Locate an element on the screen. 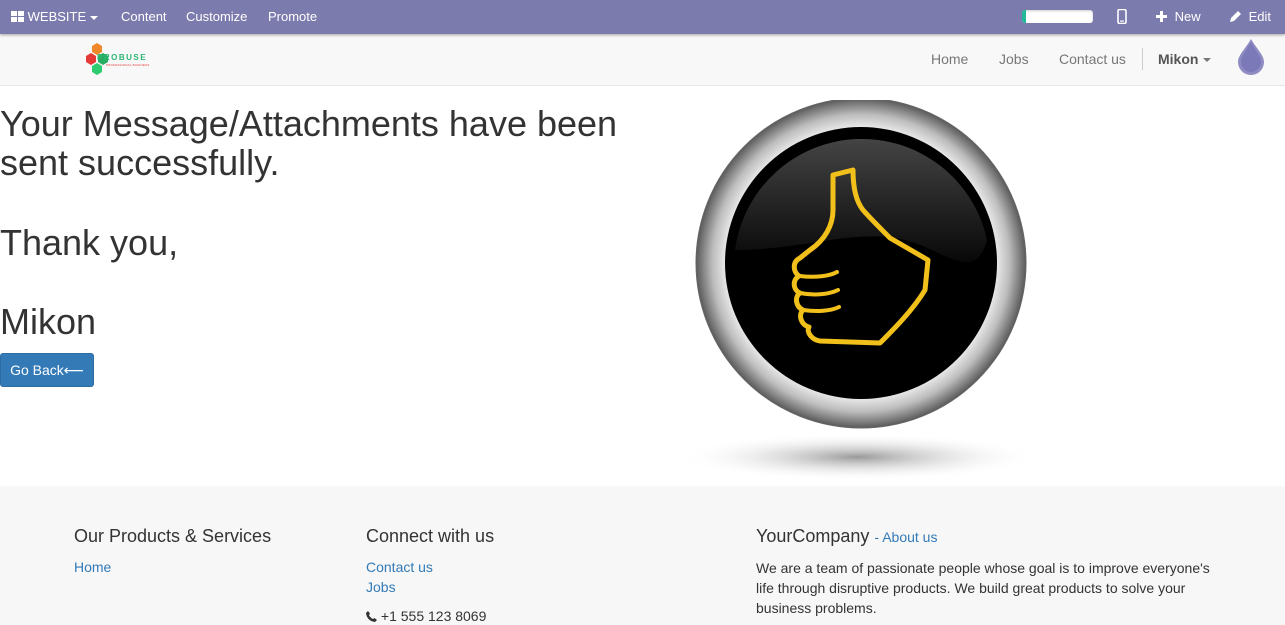 The image size is (1285, 625). progress-bar is located at coordinates (1057, 16).